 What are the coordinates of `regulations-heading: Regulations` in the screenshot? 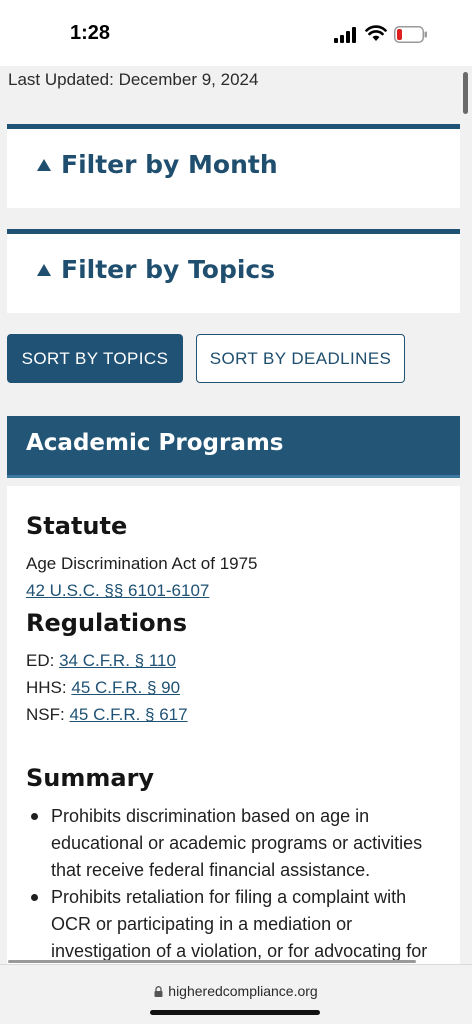 It's located at (107, 623).